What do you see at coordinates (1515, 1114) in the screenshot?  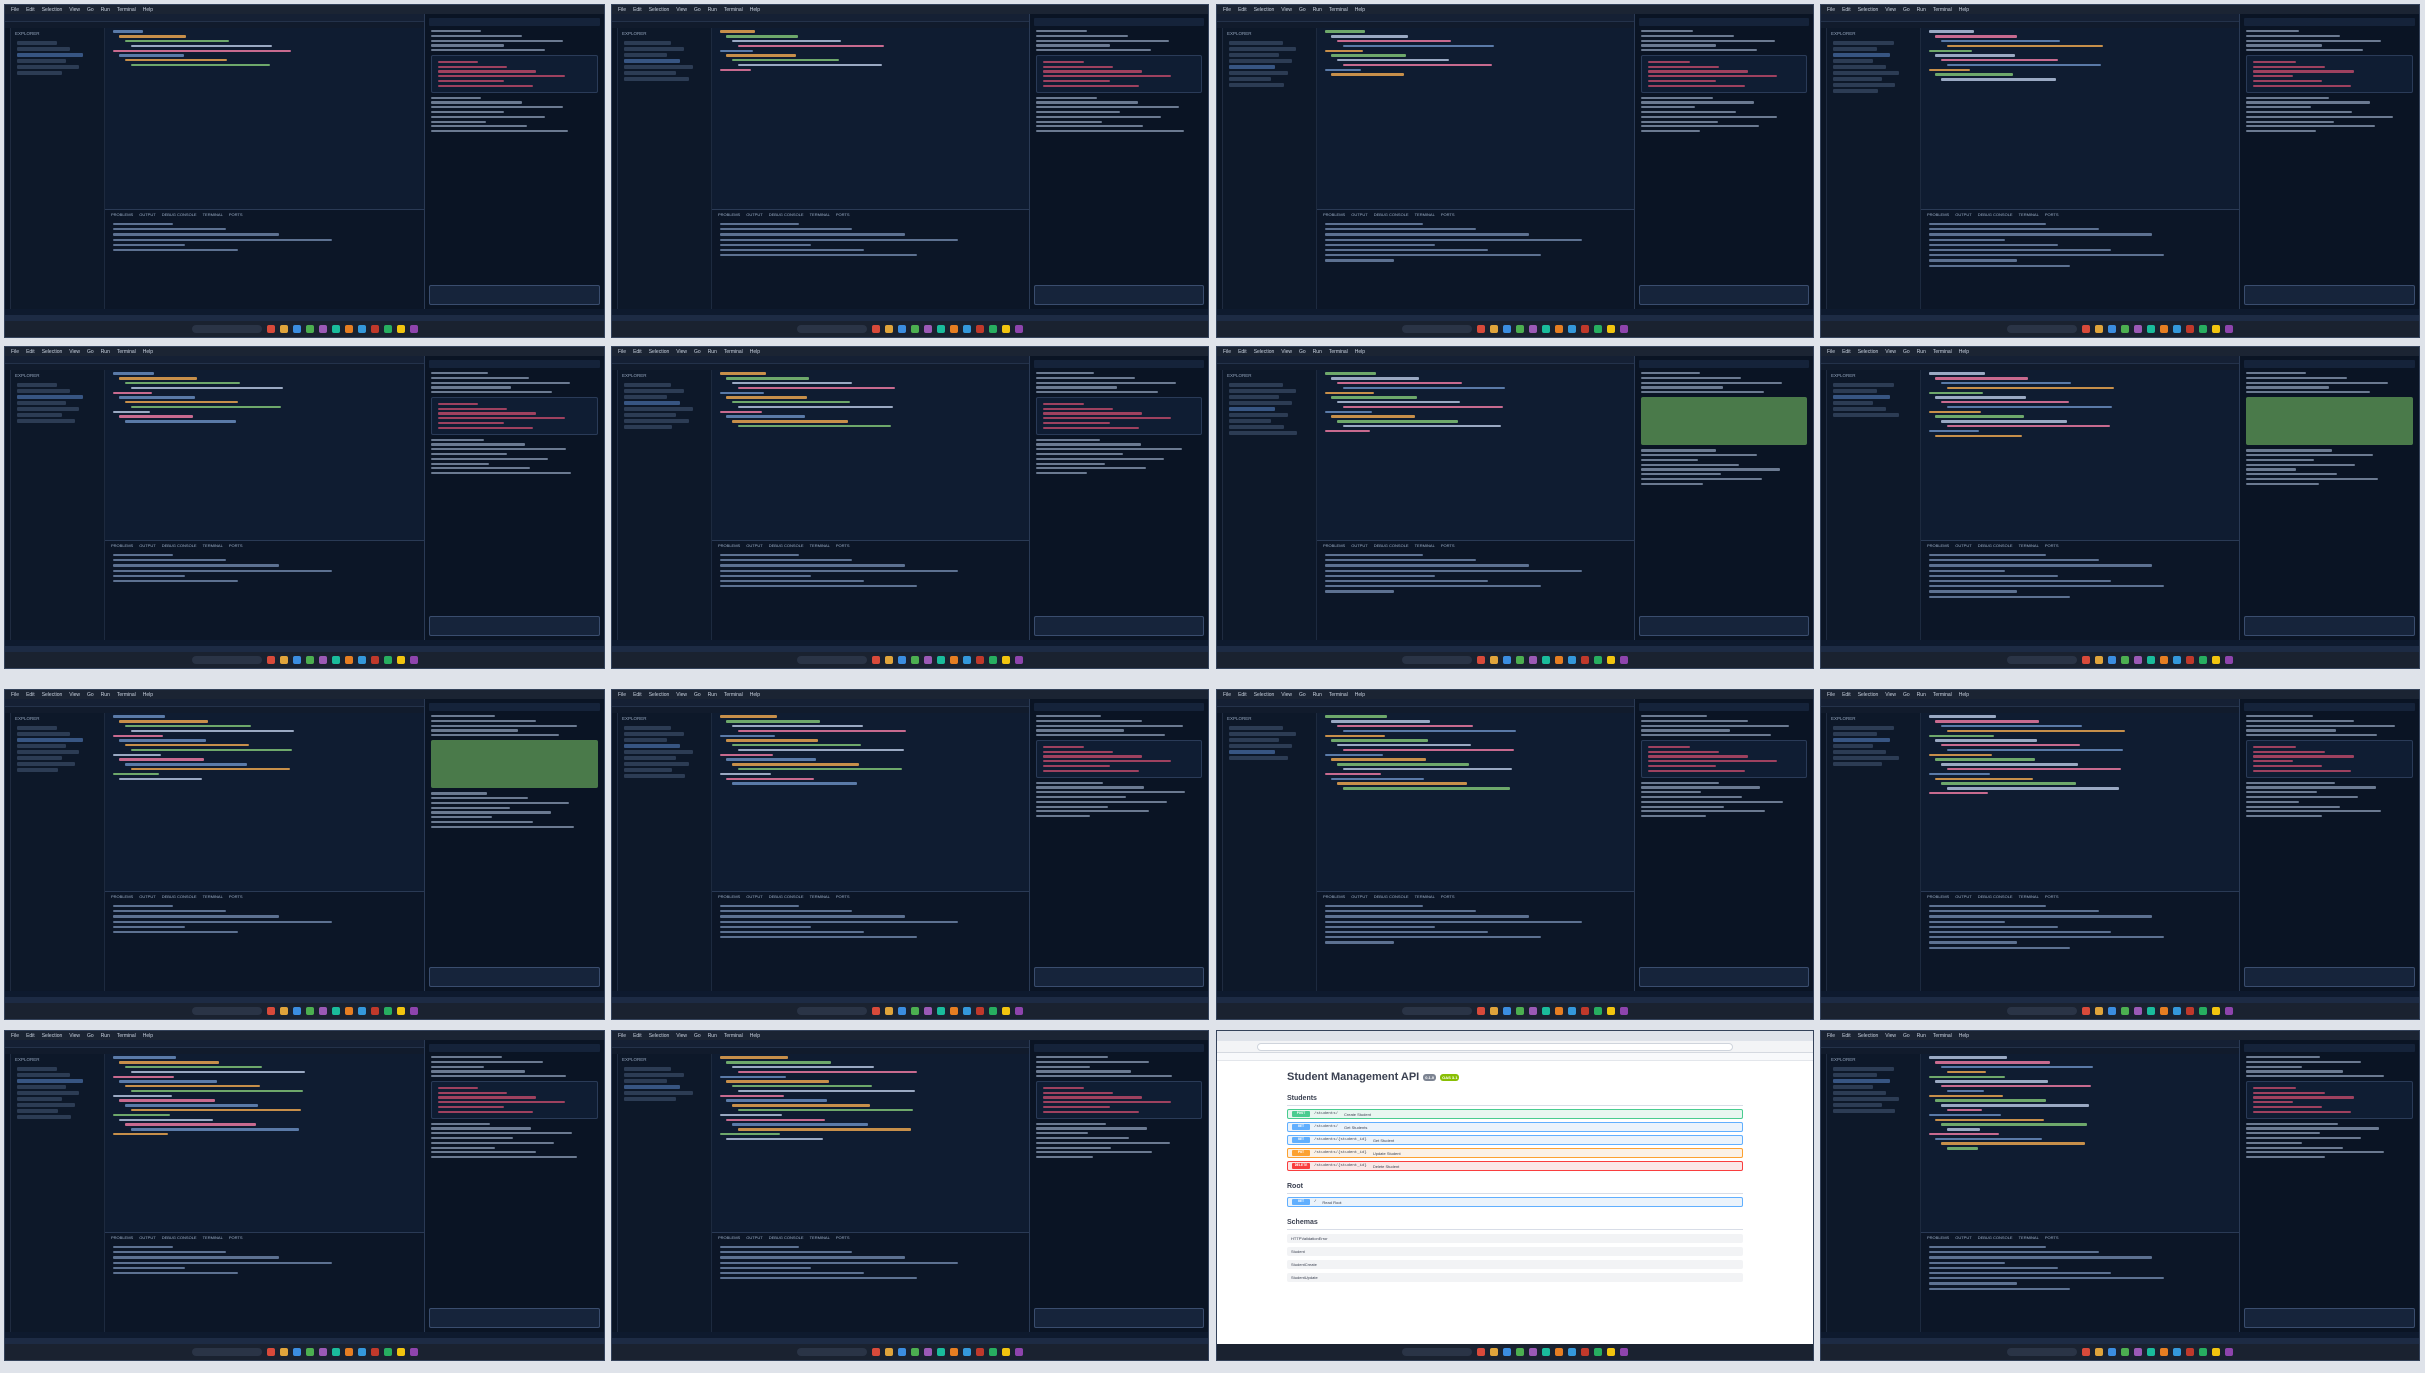 I see `endpoint-row: POST/students/Create Student` at bounding box center [1515, 1114].